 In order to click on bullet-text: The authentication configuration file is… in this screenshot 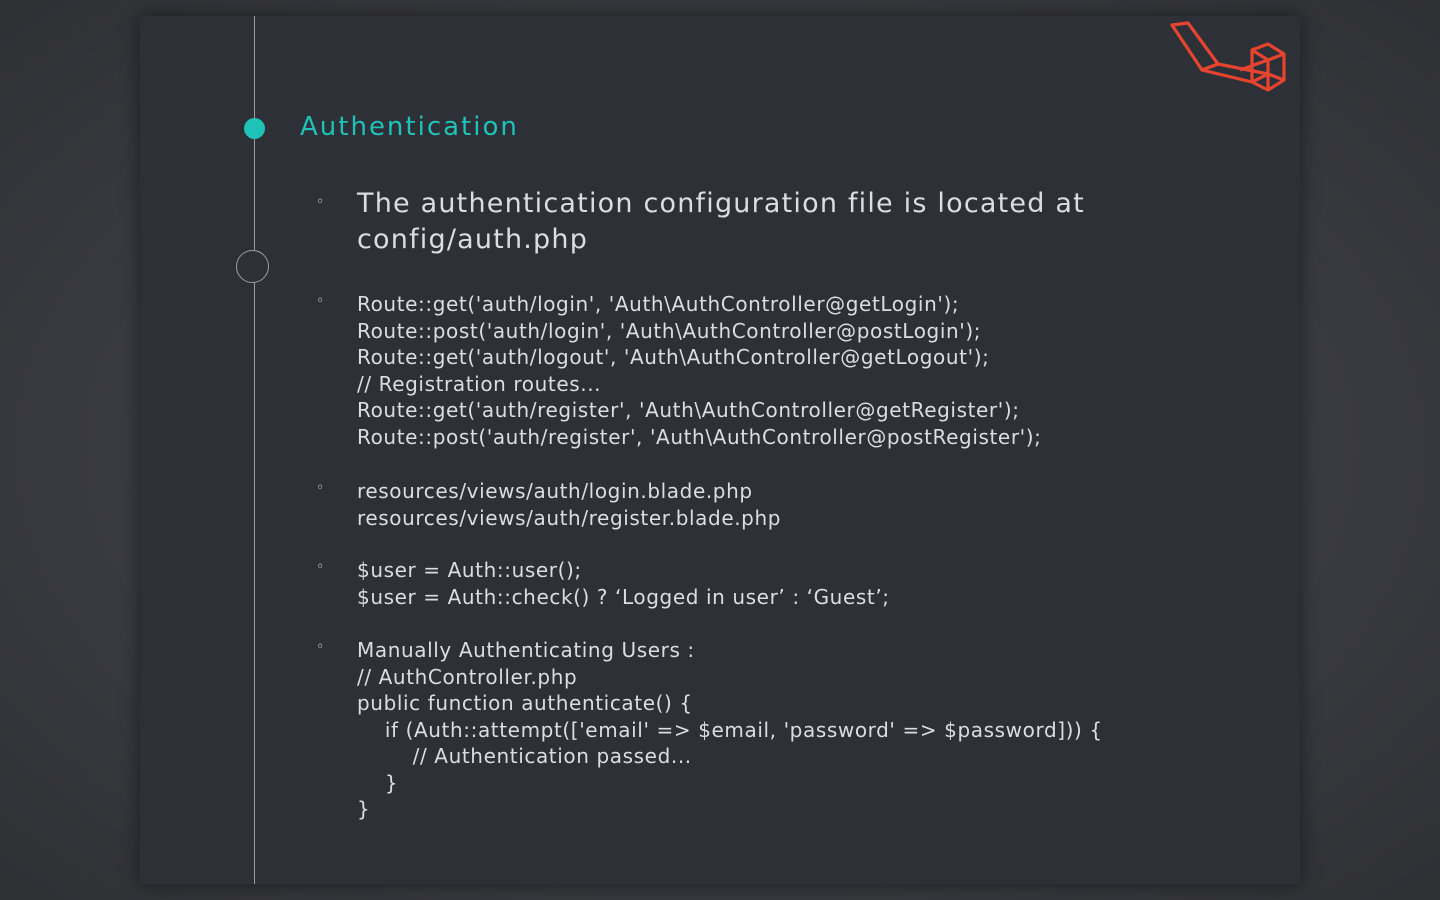, I will do `click(721, 221)`.